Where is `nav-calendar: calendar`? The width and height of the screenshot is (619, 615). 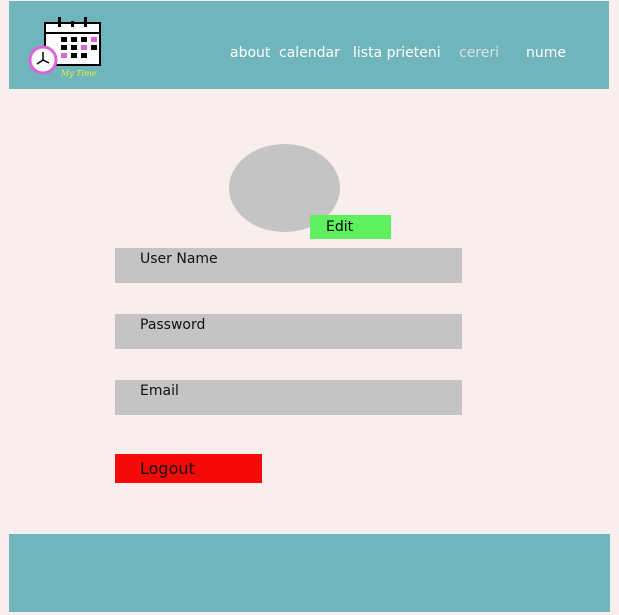
nav-calendar: calendar is located at coordinates (309, 53).